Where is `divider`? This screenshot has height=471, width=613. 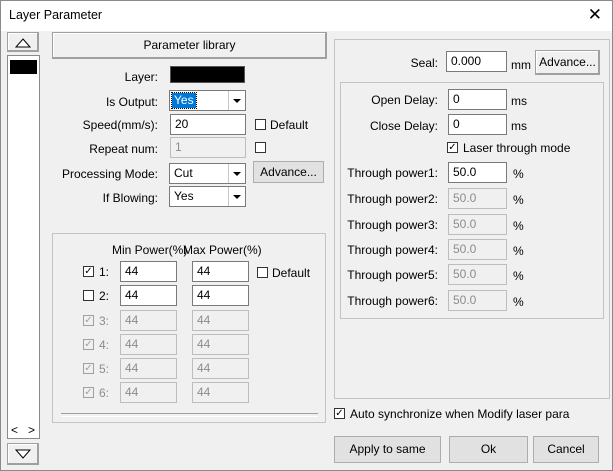 divider is located at coordinates (189, 415).